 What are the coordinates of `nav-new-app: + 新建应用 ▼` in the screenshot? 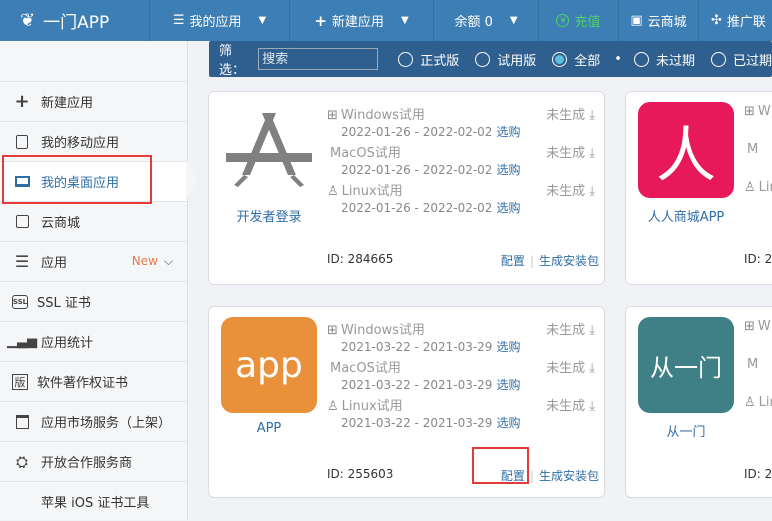 It's located at (362, 20).